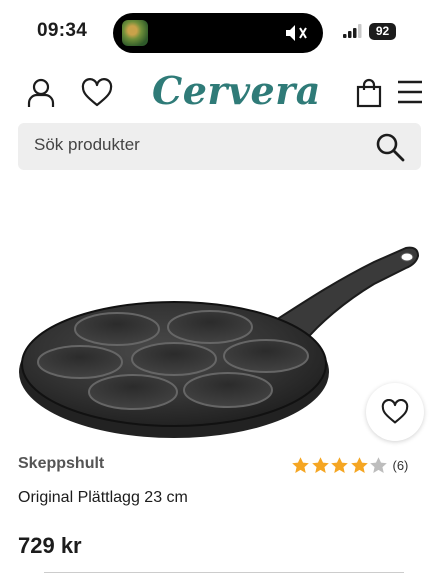 The width and height of the screenshot is (439, 575). What do you see at coordinates (135, 33) in the screenshot?
I see `now-playing-thumbnail` at bounding box center [135, 33].